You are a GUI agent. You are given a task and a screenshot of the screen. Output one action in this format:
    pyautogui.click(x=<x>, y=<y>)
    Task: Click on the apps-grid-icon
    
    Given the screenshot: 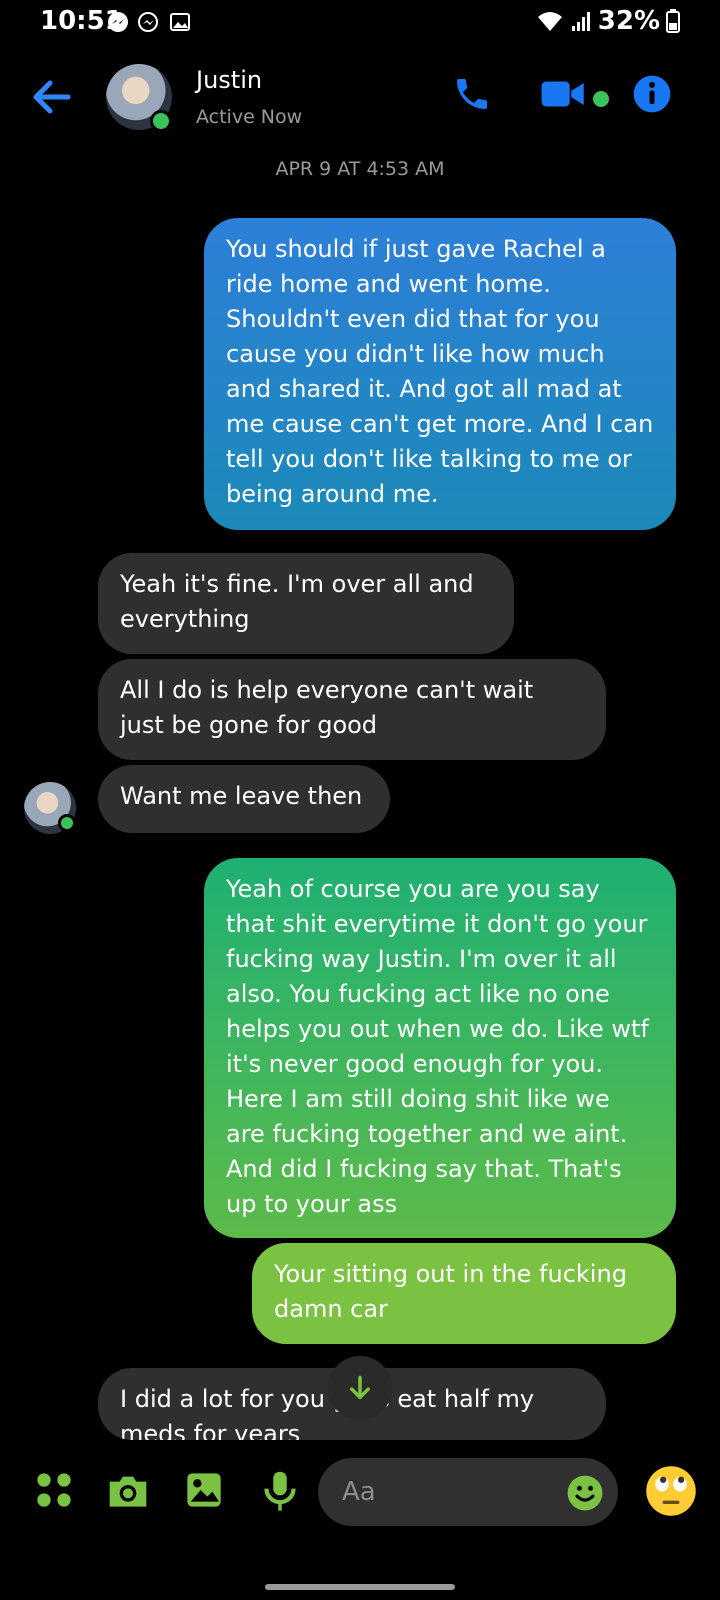 What is the action you would take?
    pyautogui.click(x=54, y=1490)
    